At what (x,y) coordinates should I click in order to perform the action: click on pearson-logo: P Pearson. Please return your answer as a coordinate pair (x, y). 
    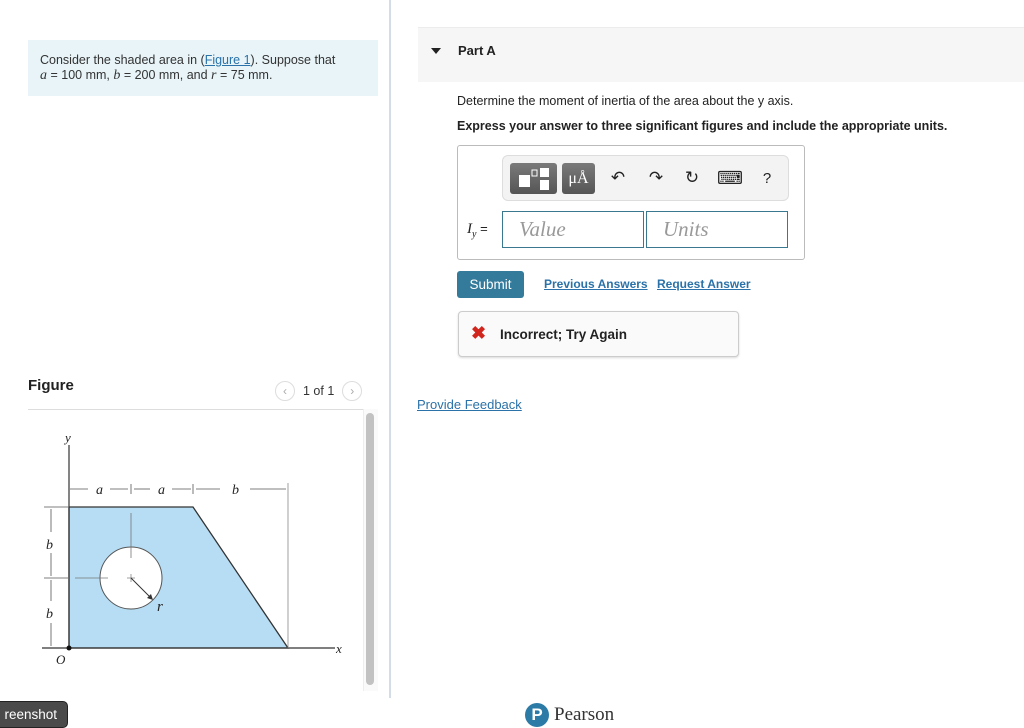
    Looking at the image, I should click on (569, 715).